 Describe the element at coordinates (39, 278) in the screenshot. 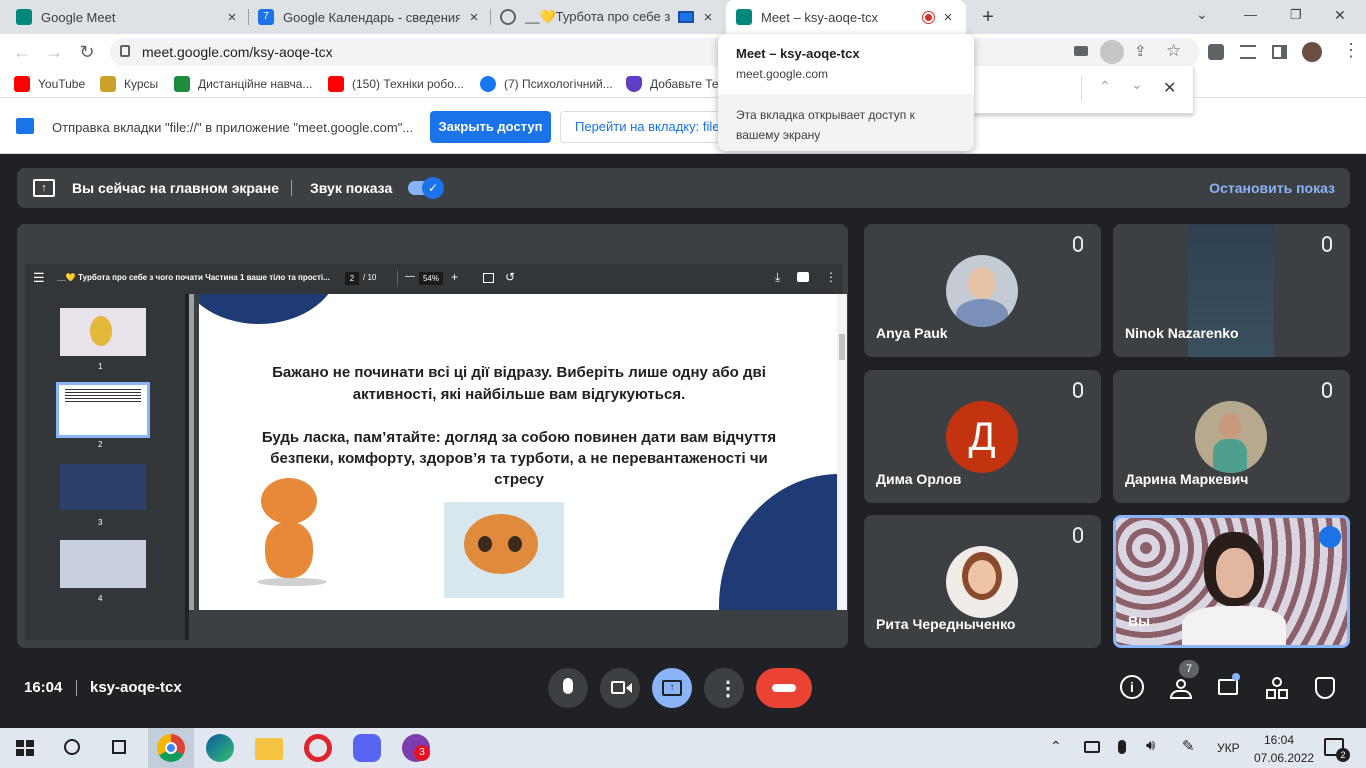

I see `pdf-menu-icon: ☰` at that location.